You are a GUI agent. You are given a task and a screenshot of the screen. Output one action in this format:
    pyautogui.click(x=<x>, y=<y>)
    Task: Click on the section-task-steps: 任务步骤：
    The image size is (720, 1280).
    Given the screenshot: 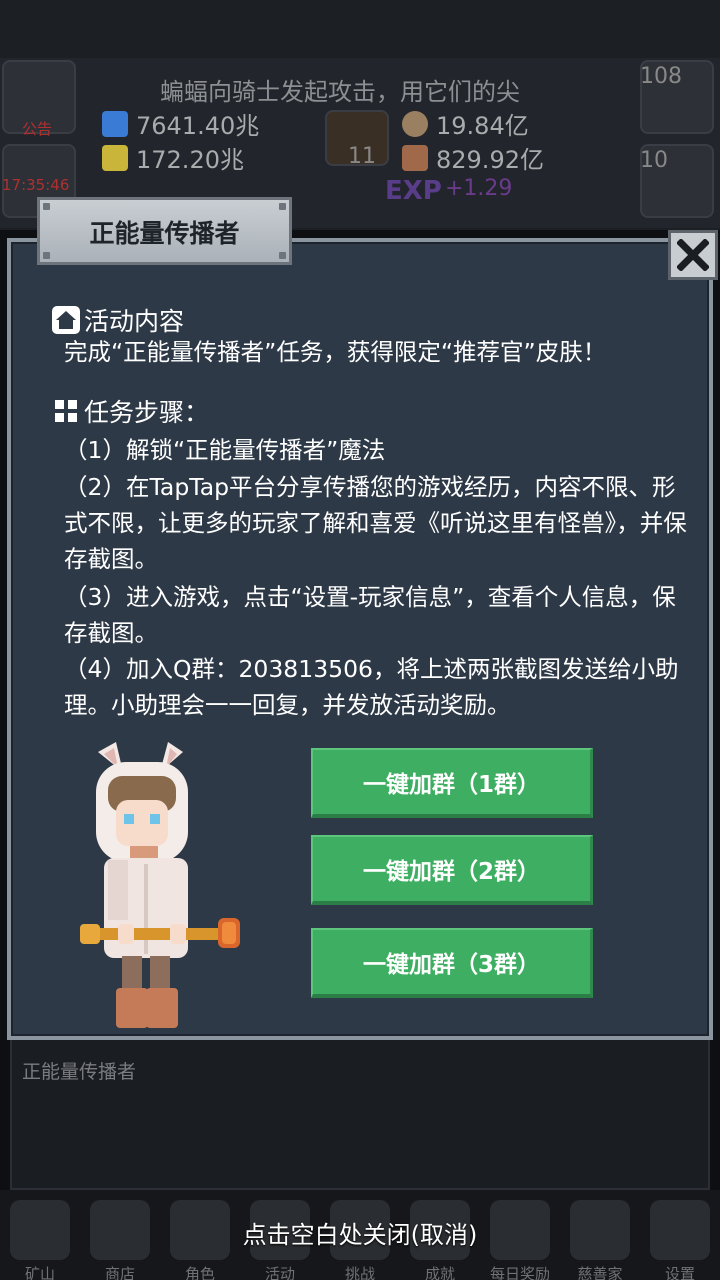 What is the action you would take?
    pyautogui.click(x=130, y=411)
    